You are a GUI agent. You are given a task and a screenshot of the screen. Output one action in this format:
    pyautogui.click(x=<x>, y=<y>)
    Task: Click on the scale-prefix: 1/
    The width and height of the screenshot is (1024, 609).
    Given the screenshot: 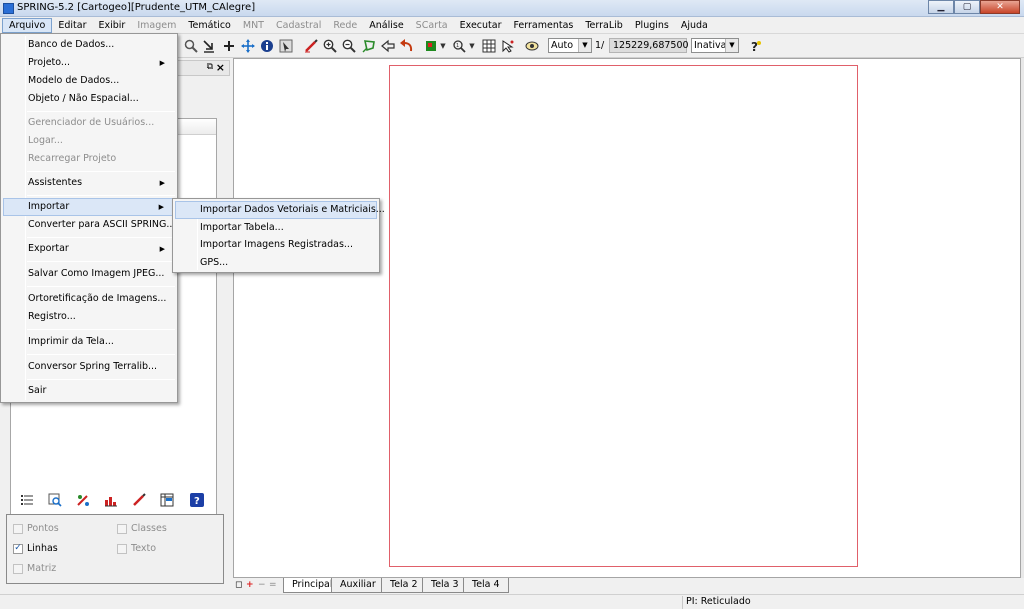 What is the action you would take?
    pyautogui.click(x=600, y=45)
    